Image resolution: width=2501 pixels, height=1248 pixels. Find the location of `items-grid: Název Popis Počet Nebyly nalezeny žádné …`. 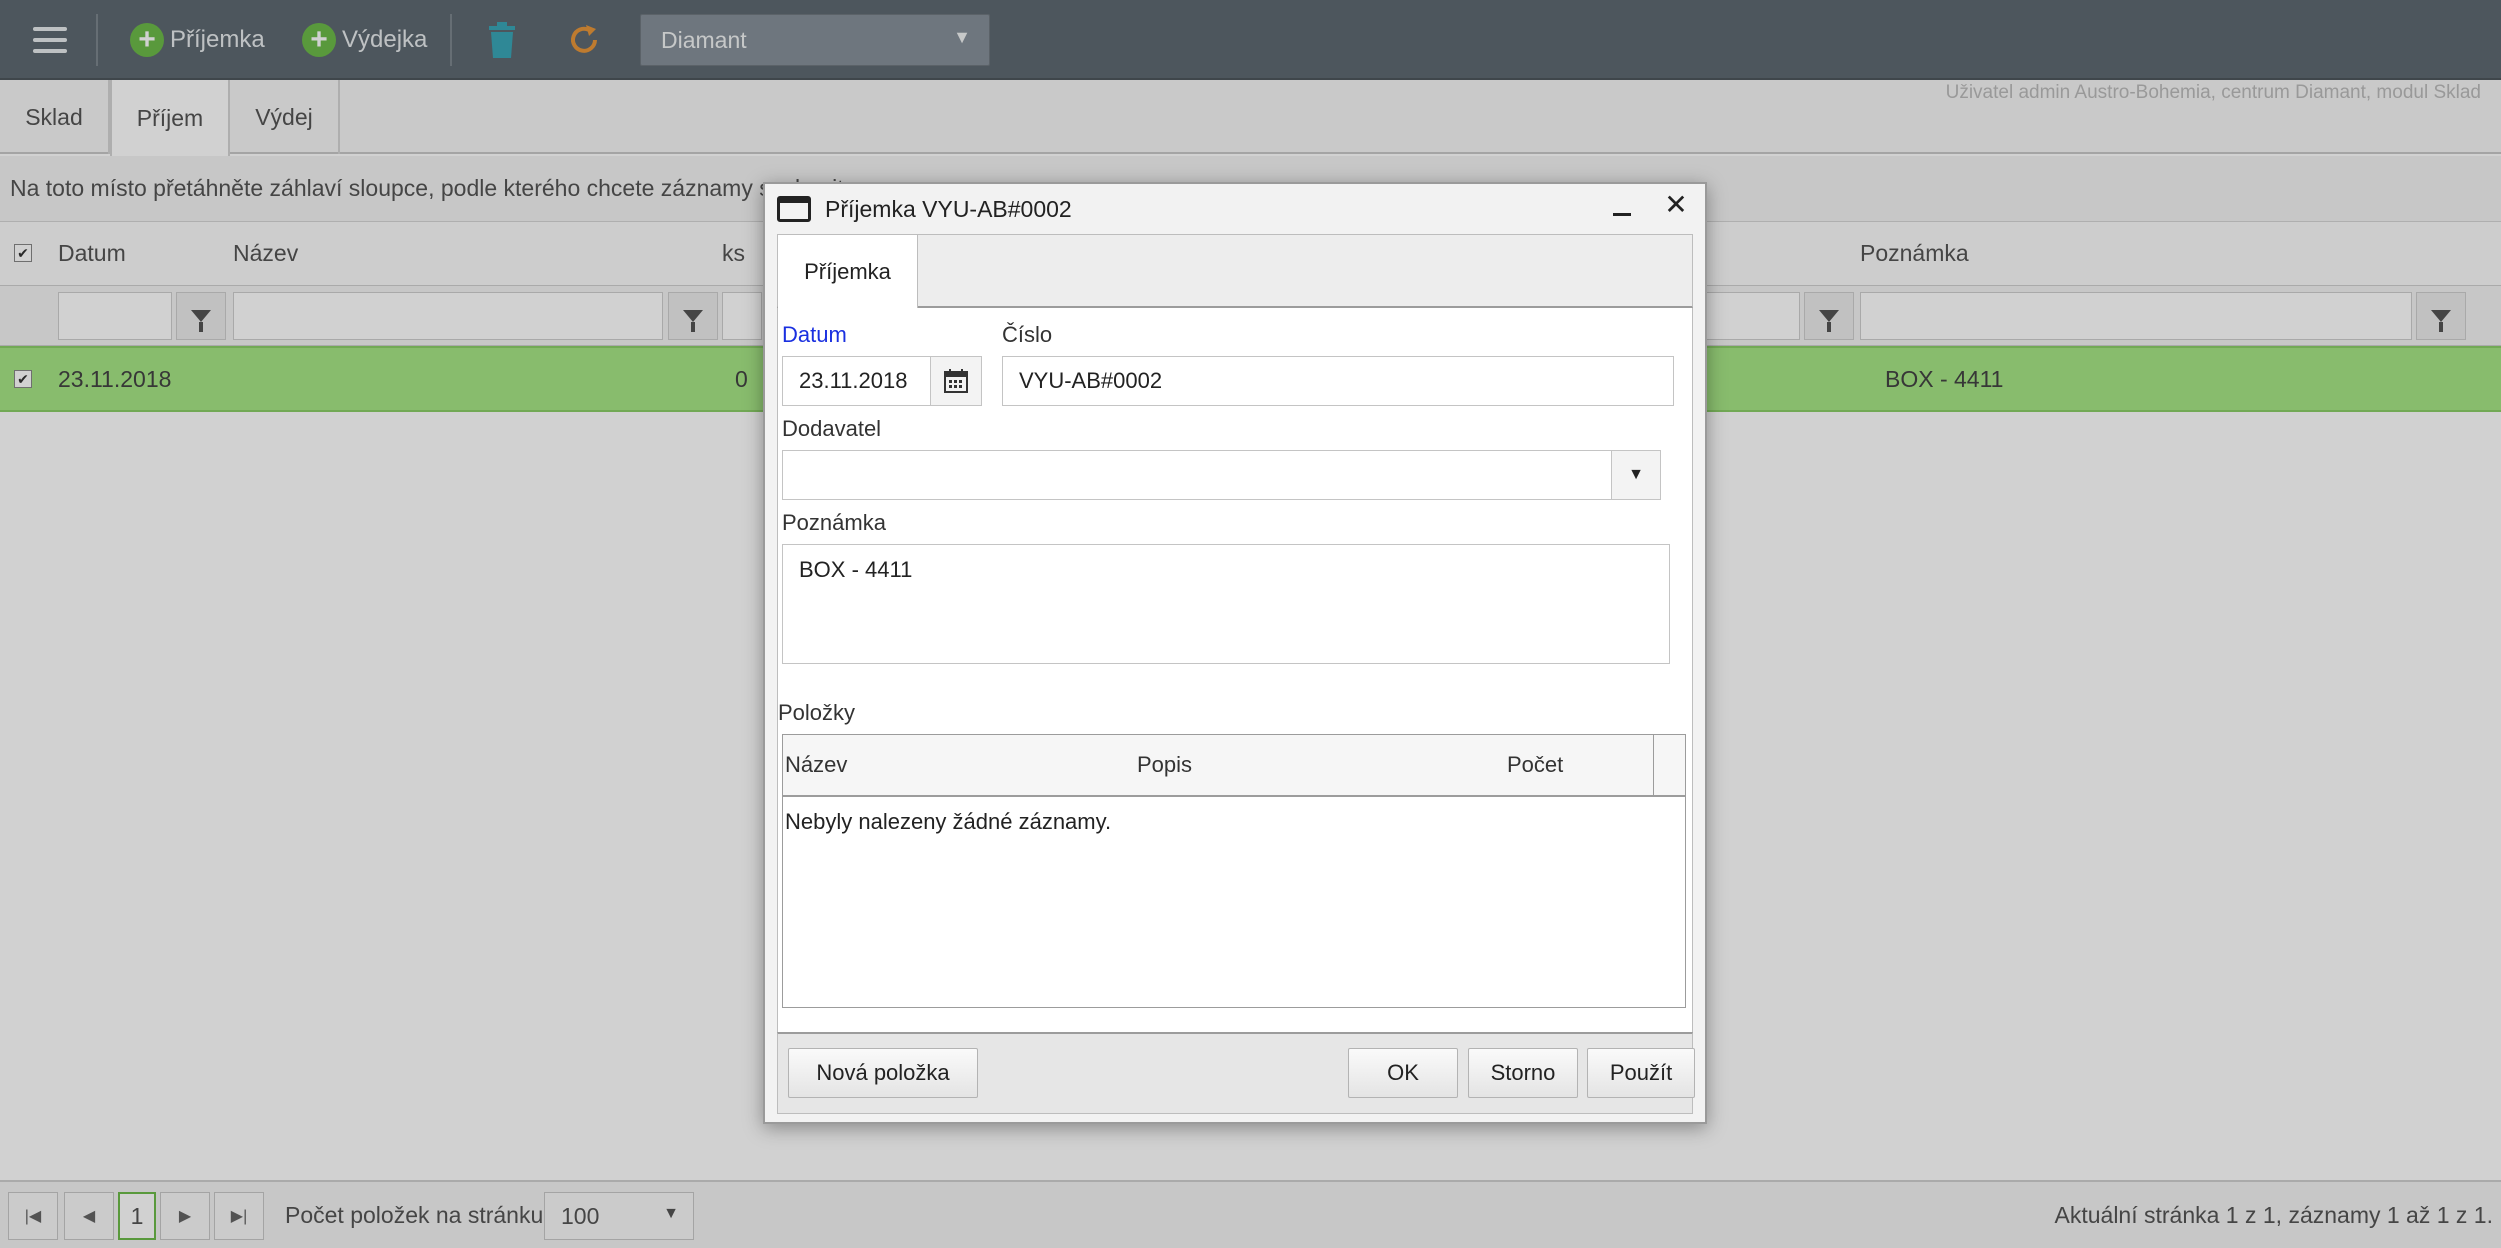

items-grid: Název Popis Počet Nebyly nalezeny žádné … is located at coordinates (1234, 871).